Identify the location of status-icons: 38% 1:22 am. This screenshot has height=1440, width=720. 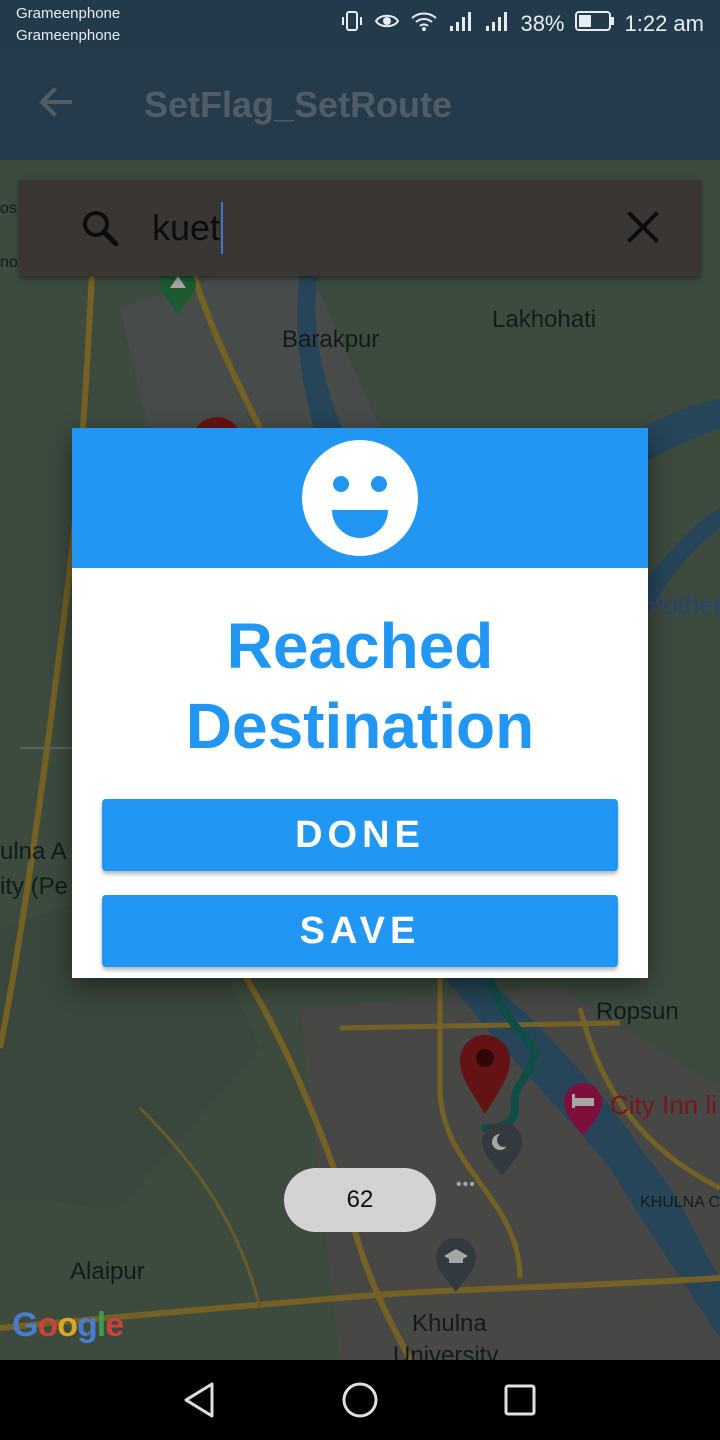
(522, 24).